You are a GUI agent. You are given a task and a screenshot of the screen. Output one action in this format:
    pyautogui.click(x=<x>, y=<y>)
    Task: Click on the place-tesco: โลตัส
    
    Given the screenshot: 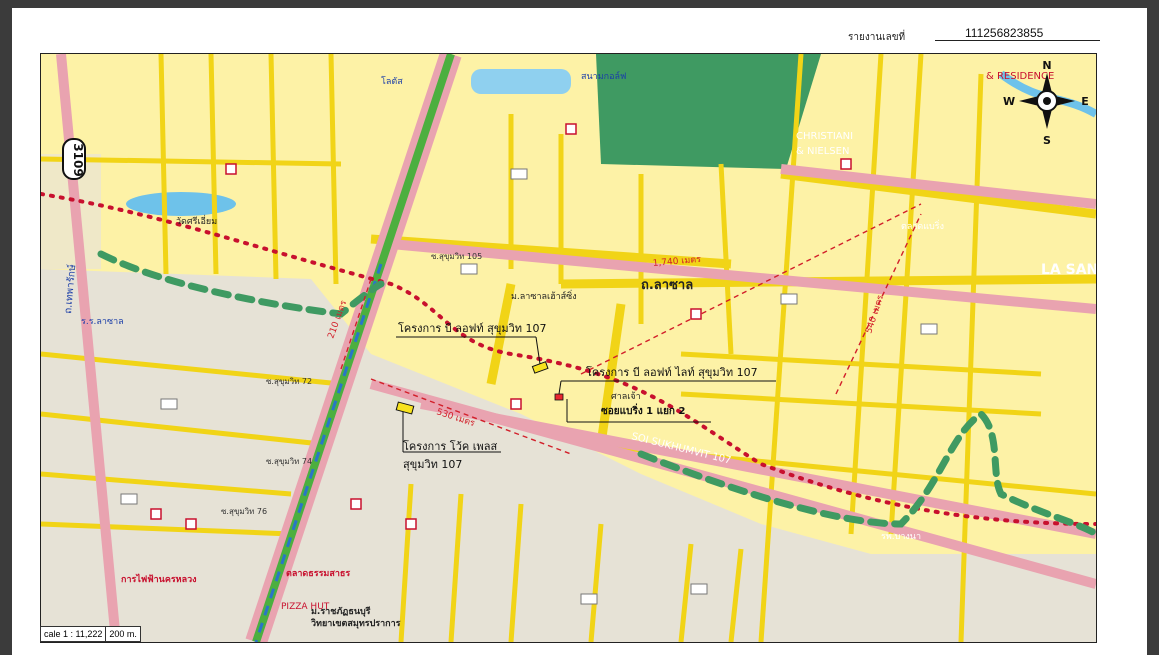 What is the action you would take?
    pyautogui.click(x=392, y=81)
    